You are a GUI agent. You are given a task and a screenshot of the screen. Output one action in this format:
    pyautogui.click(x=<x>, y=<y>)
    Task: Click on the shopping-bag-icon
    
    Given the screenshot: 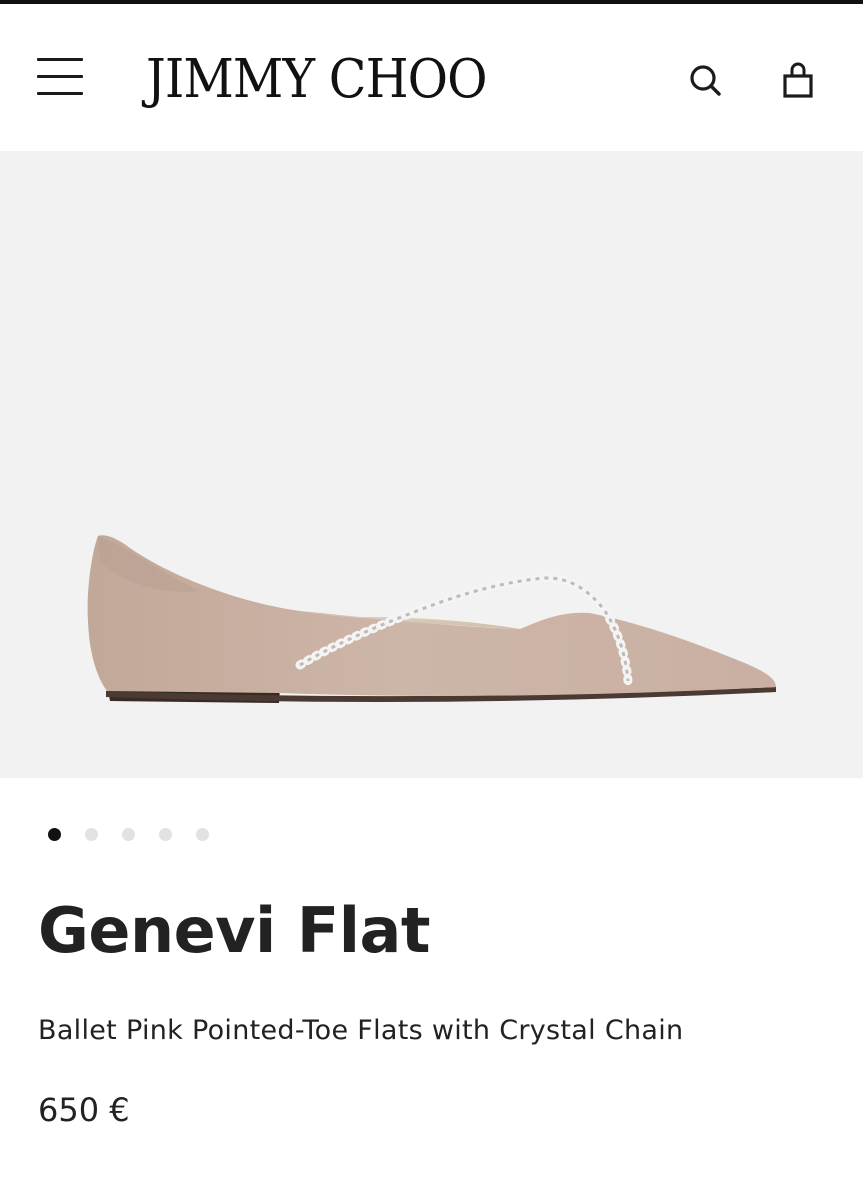 What is the action you would take?
    pyautogui.click(x=798, y=81)
    